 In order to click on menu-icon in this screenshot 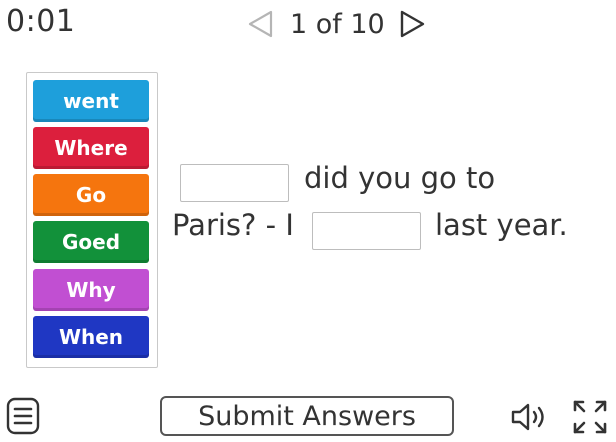, I will do `click(23, 416)`.